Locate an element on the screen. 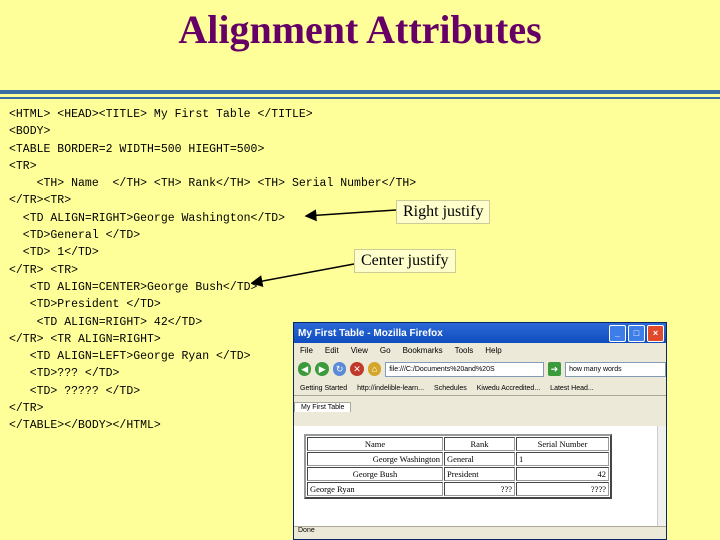 This screenshot has width=720, height=540. search-input: how many words is located at coordinates (615, 369).